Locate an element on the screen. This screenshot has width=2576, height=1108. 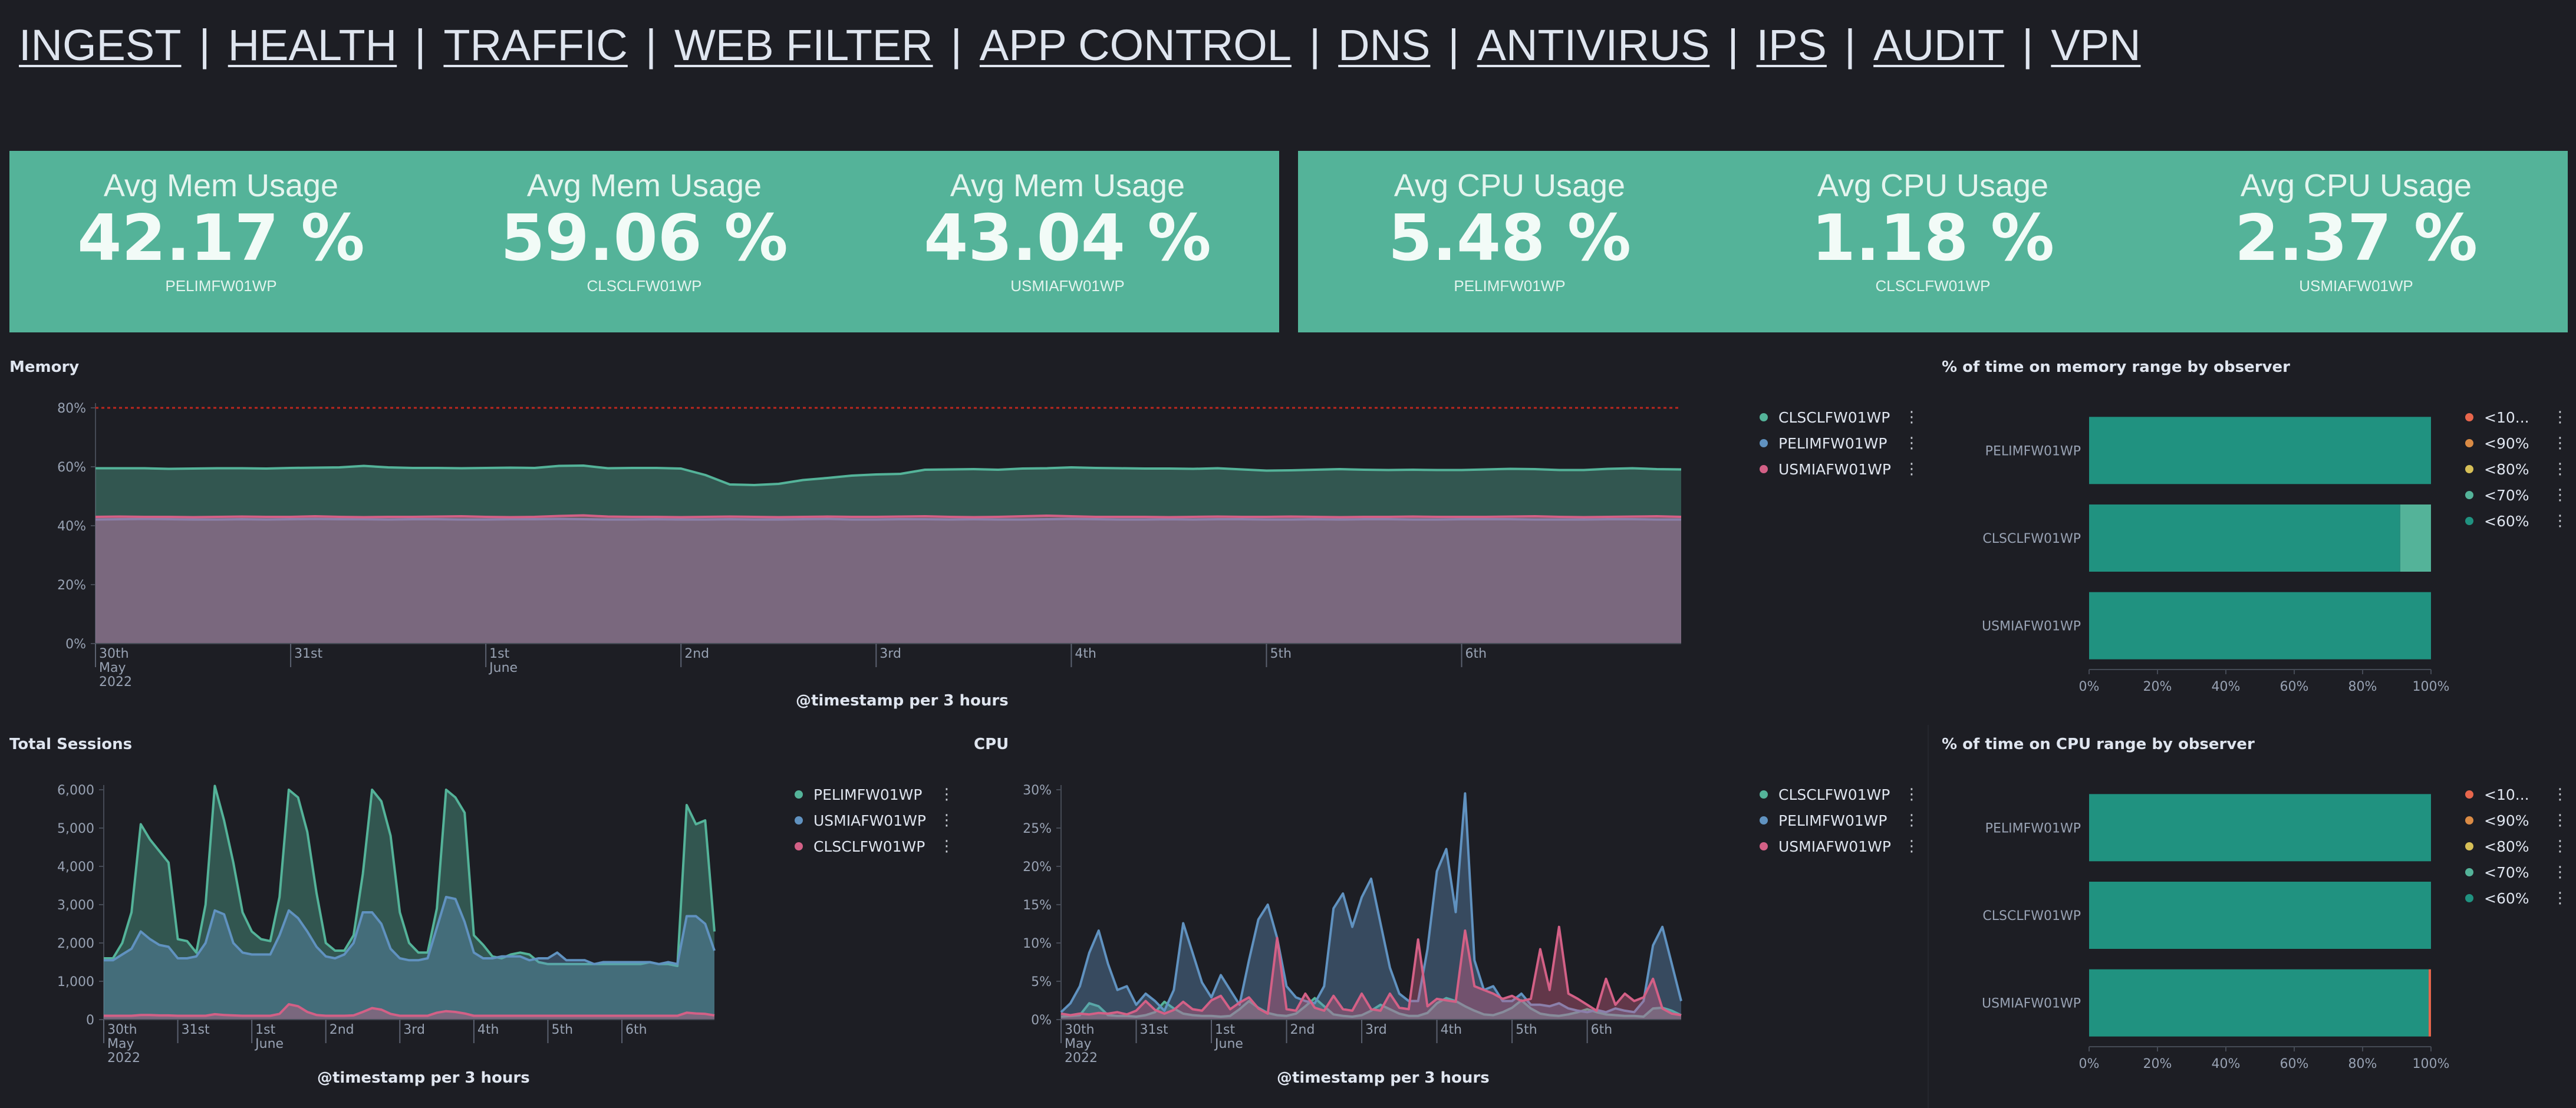
nav-link-app-control: APP CONTROL is located at coordinates (1136, 45).